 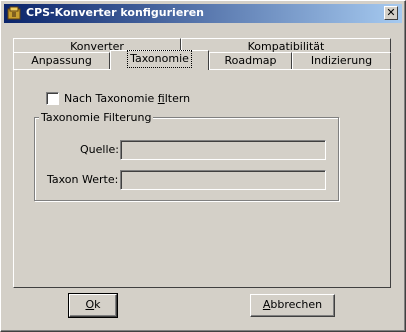 I want to click on tab-roadmap: Roadmap, so click(x=250, y=61).